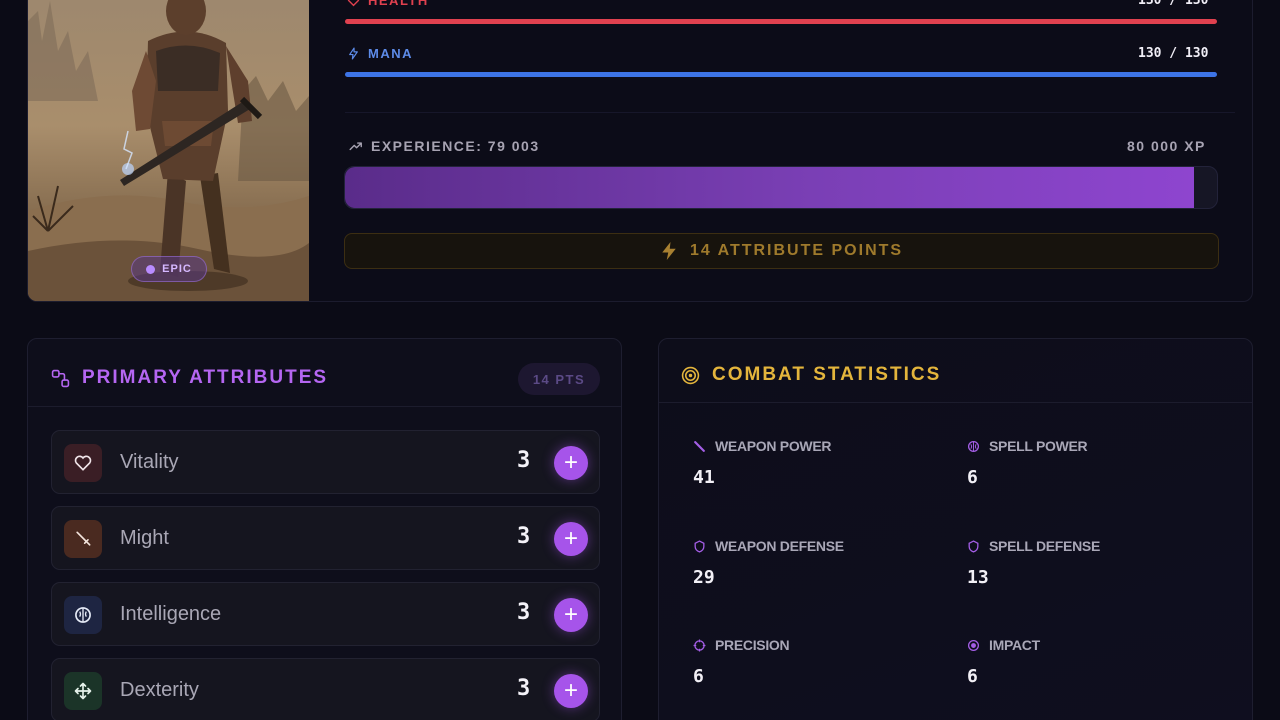 The height and width of the screenshot is (720, 1280). I want to click on primary-attributes-title-group: PRIMARY ATTRIBUTES, so click(189, 378).